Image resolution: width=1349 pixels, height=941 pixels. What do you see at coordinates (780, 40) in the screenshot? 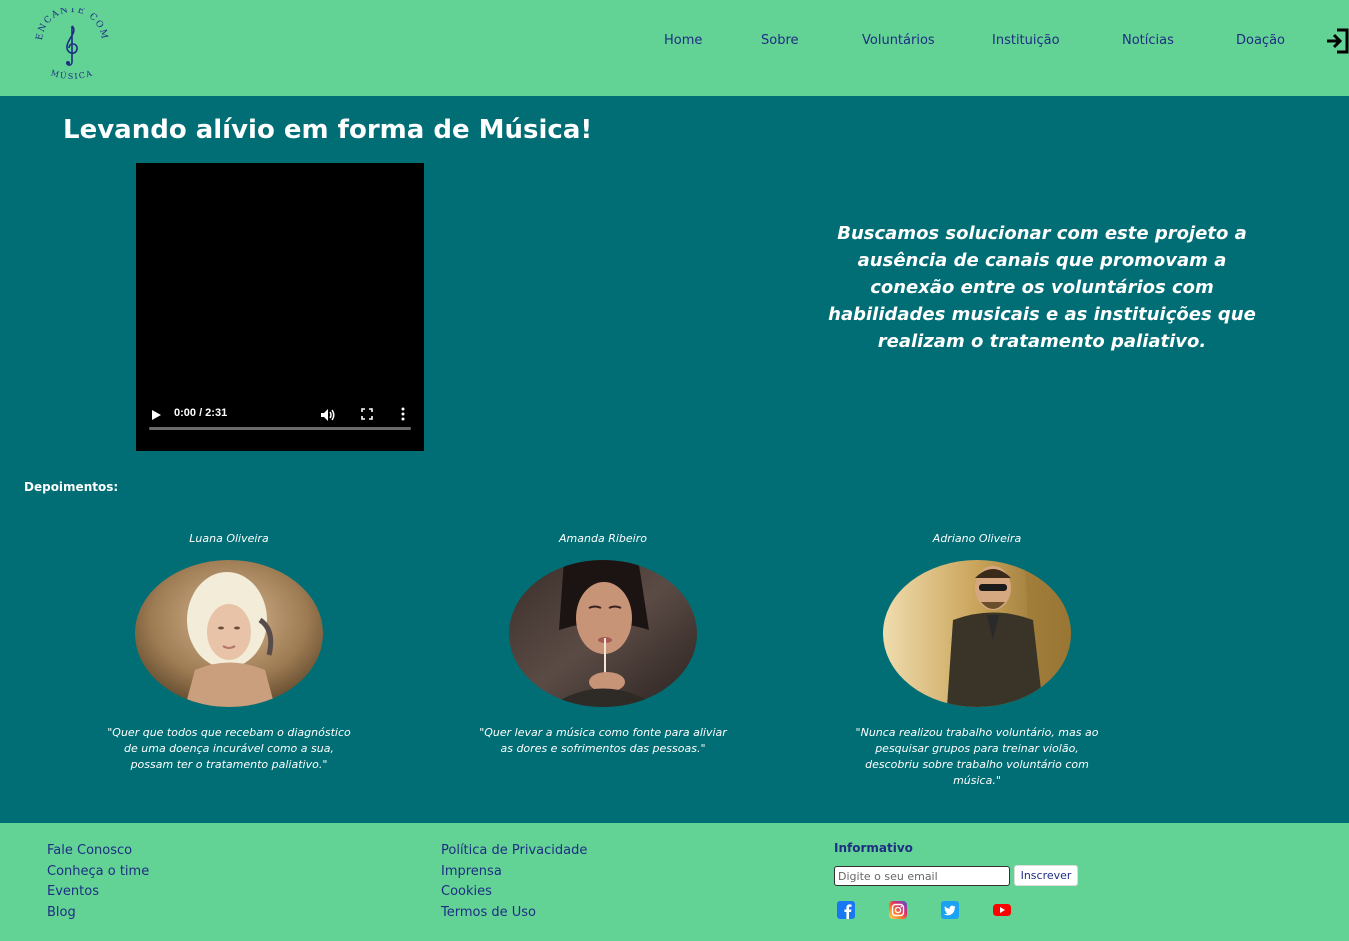
I see `nav-sobre: Sobre` at bounding box center [780, 40].